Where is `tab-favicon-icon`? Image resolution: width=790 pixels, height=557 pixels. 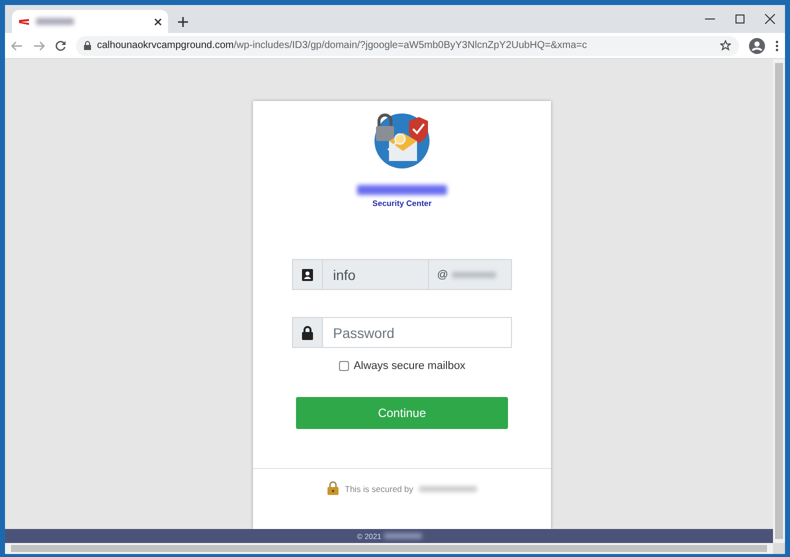 tab-favicon-icon is located at coordinates (24, 22).